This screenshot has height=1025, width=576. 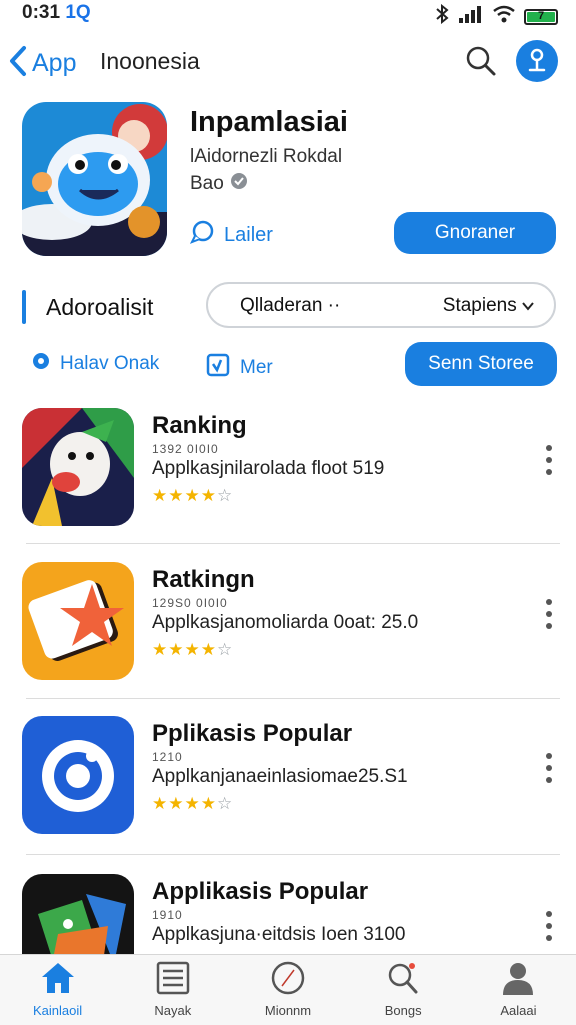 What do you see at coordinates (94, 179) in the screenshot?
I see `app-icon` at bounding box center [94, 179].